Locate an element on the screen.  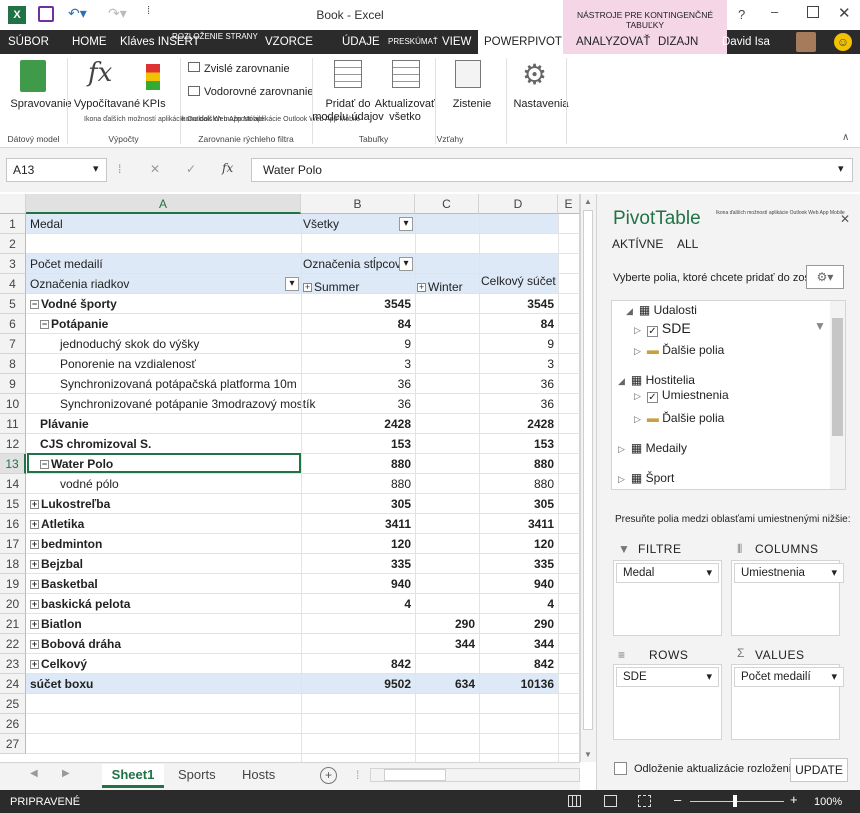
cell-a25 is located at coordinates (163, 704).